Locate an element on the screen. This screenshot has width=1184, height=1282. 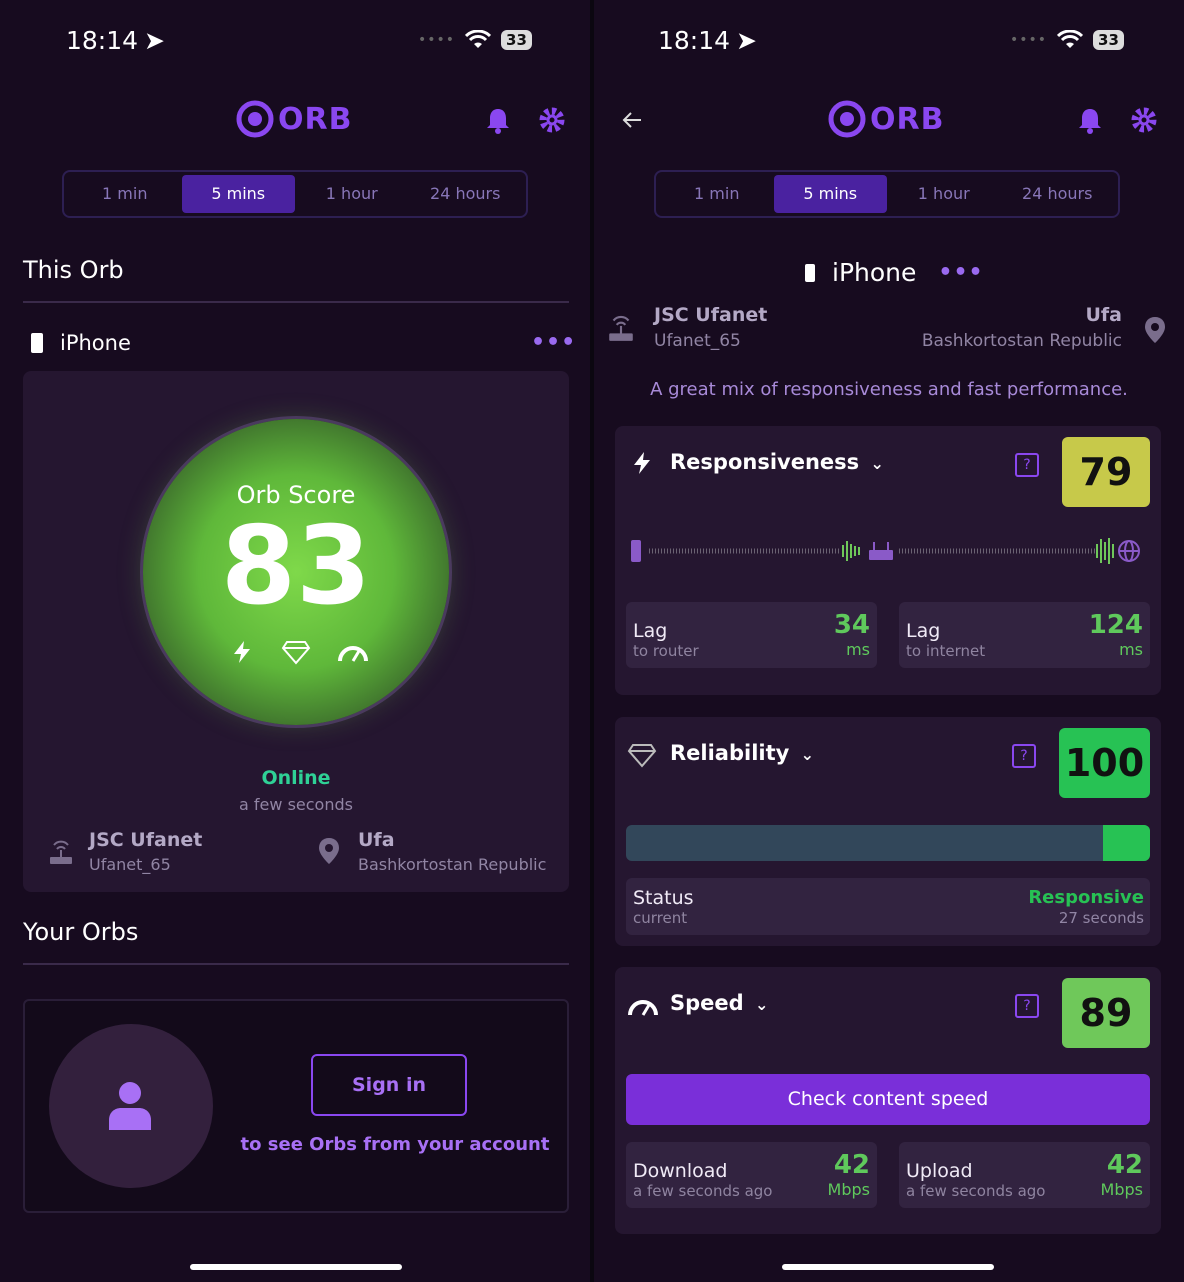
responsiveness-score: 79 is located at coordinates (1106, 472).